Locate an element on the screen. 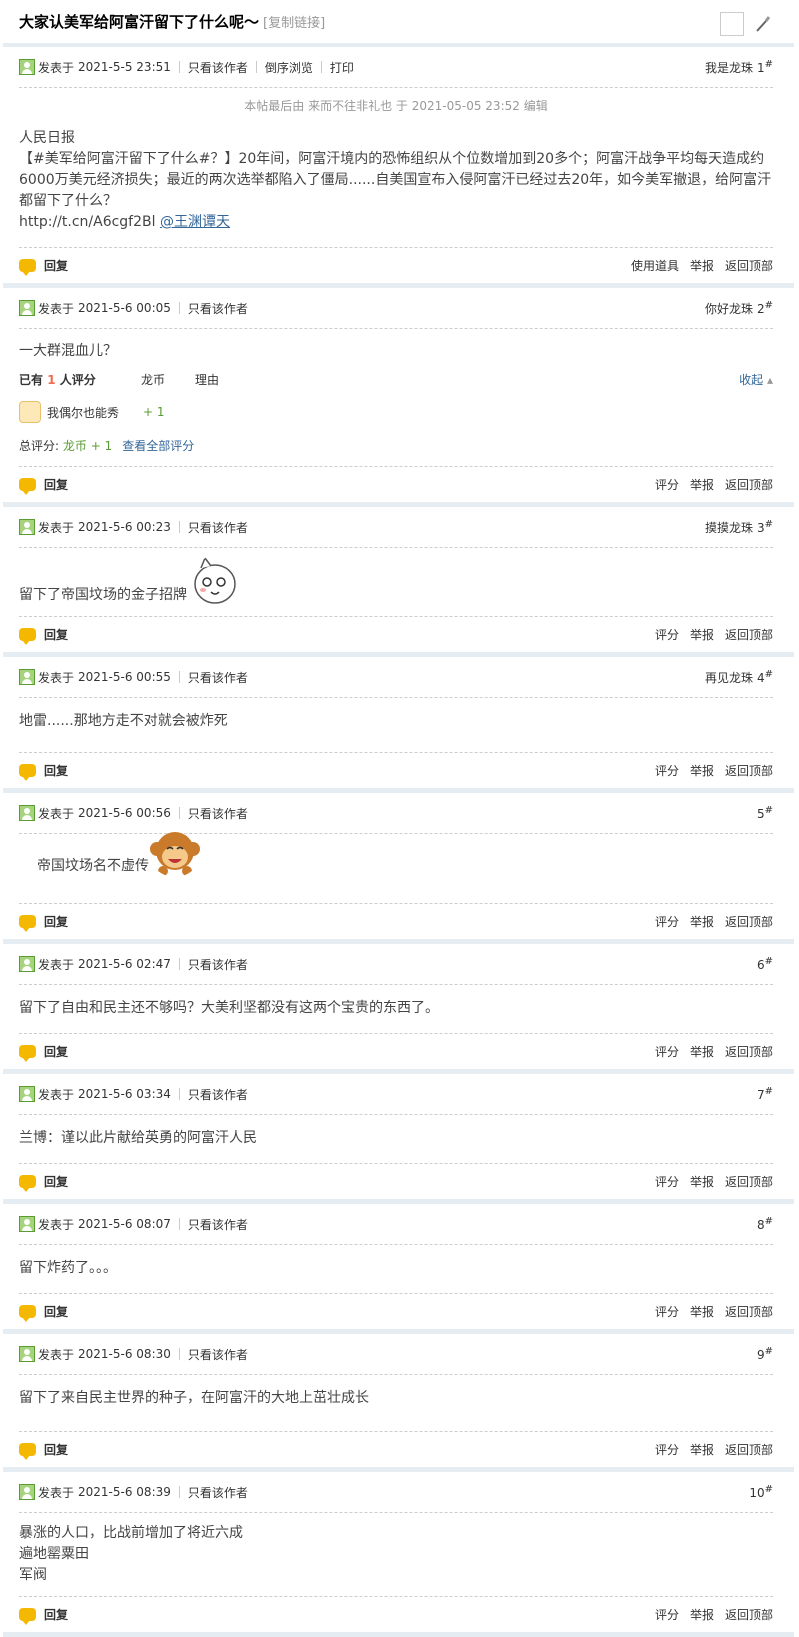 The image size is (799, 1637). post-content: 留下了帝国坟场的金子招牌 is located at coordinates (396, 582).